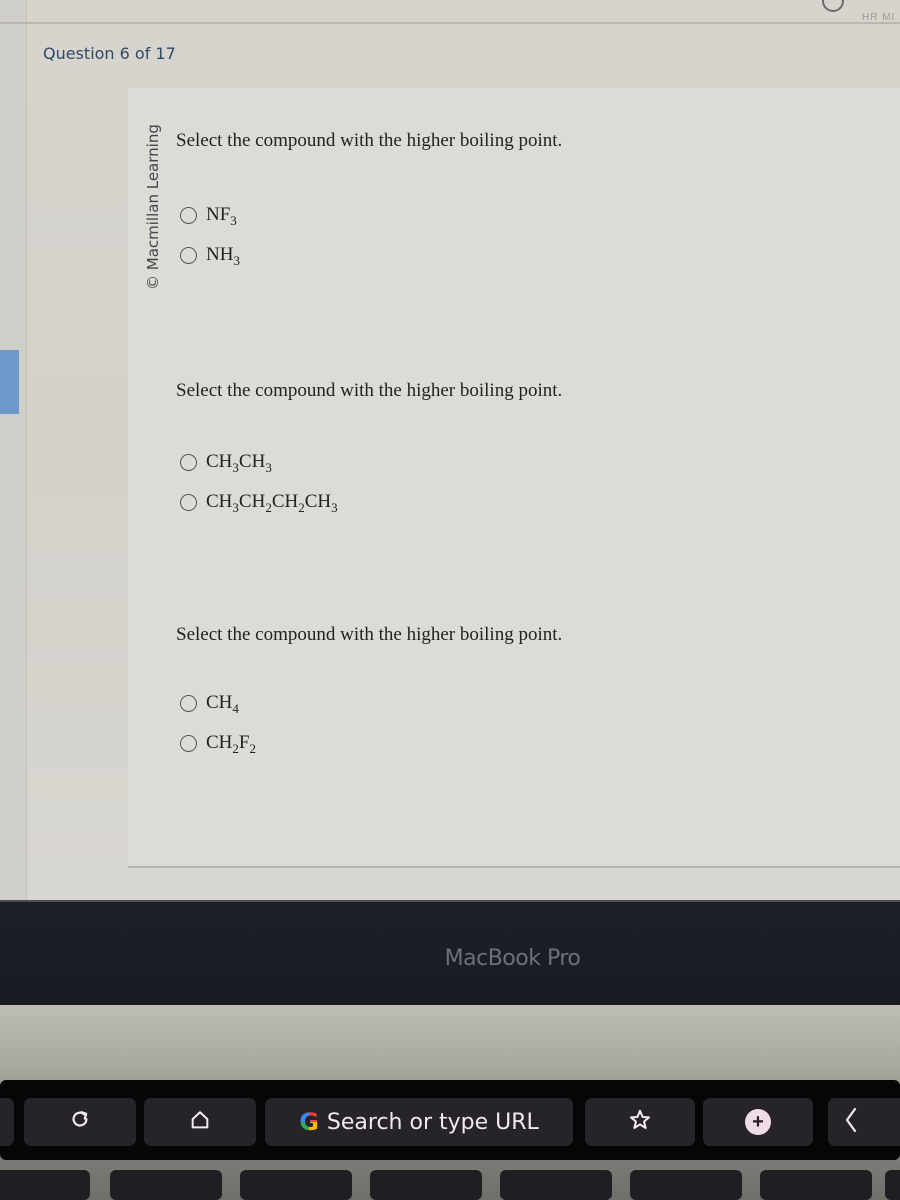 Image resolution: width=900 pixels, height=1200 pixels. I want to click on laptop-bezel: MacBook Pro, so click(450, 953).